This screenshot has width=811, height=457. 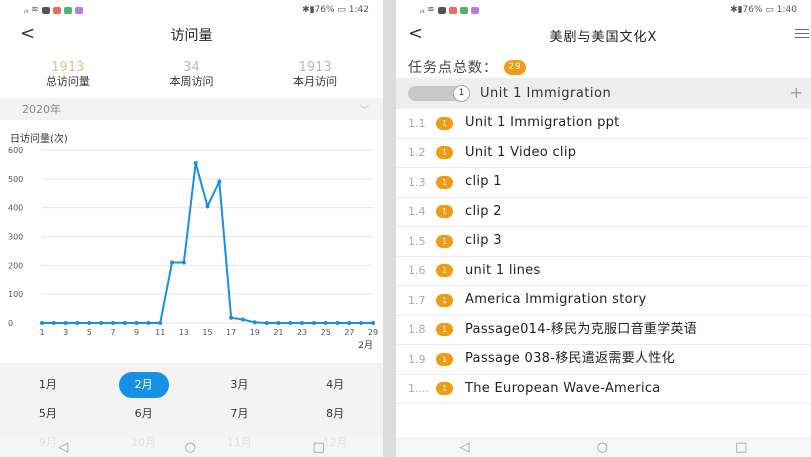 What do you see at coordinates (335, 384) in the screenshot?
I see `month-4: 4月` at bounding box center [335, 384].